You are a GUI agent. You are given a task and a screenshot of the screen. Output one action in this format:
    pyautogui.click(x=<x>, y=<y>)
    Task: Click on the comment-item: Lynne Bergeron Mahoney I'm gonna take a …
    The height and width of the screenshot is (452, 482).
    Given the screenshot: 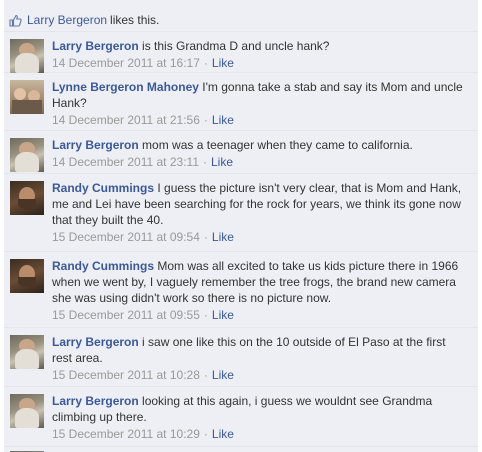 What is the action you would take?
    pyautogui.click(x=241, y=102)
    